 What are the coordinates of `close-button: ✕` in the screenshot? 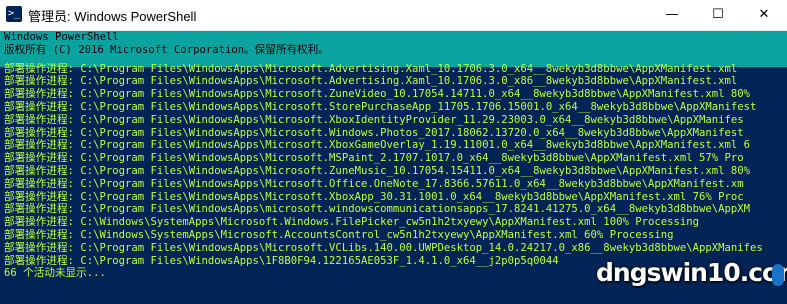 It's located at (764, 15).